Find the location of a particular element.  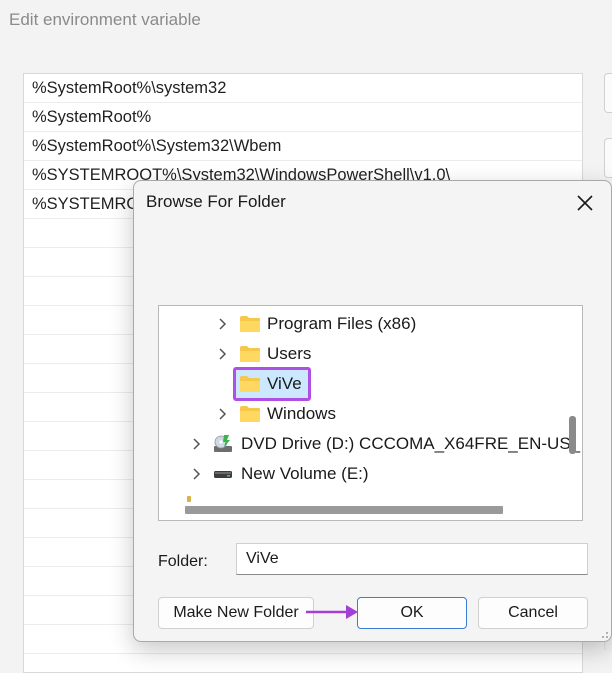

tree-item-label: Program Files (x86) is located at coordinates (342, 323).